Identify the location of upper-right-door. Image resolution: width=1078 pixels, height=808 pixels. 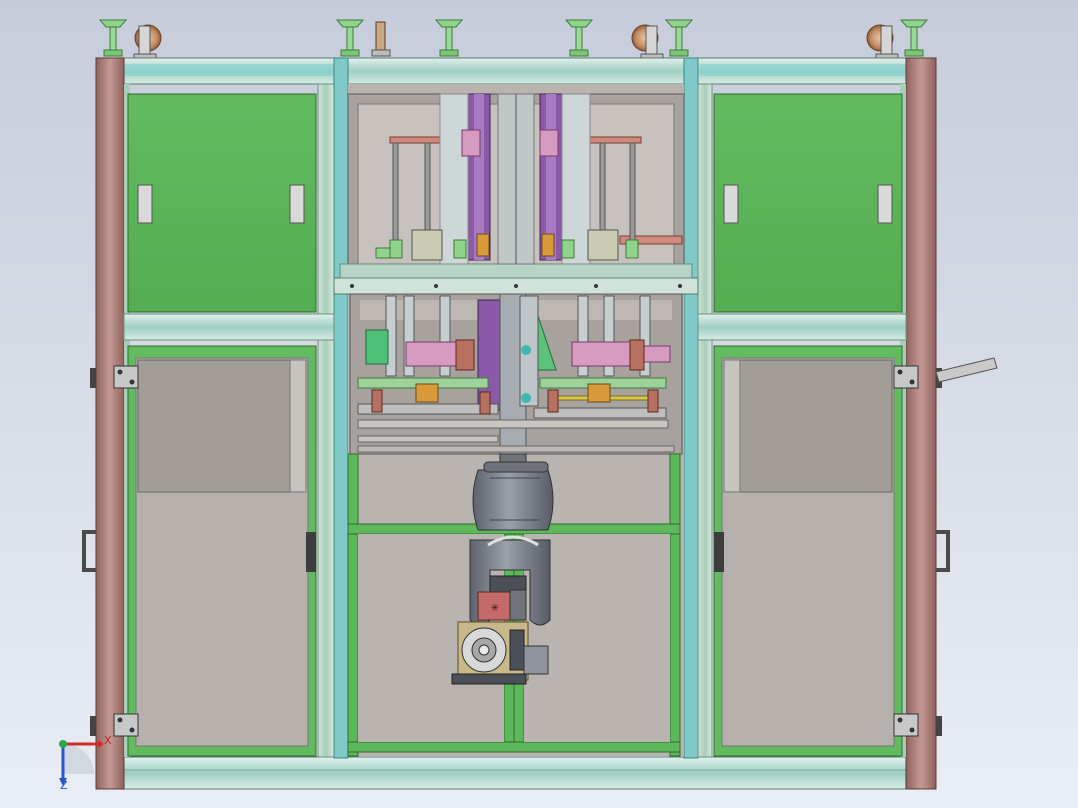
(808, 203).